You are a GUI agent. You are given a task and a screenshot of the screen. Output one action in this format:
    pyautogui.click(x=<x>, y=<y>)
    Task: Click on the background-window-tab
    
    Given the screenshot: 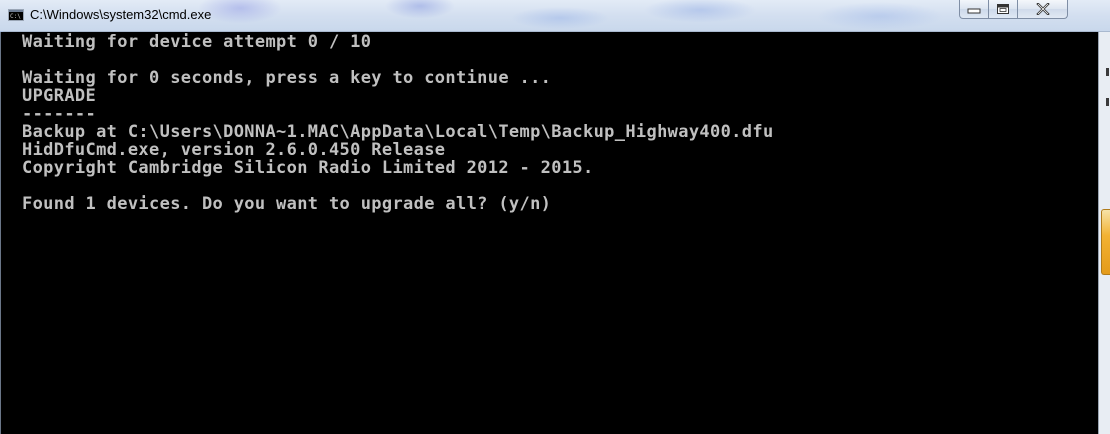 What is the action you would take?
    pyautogui.click(x=1105, y=242)
    